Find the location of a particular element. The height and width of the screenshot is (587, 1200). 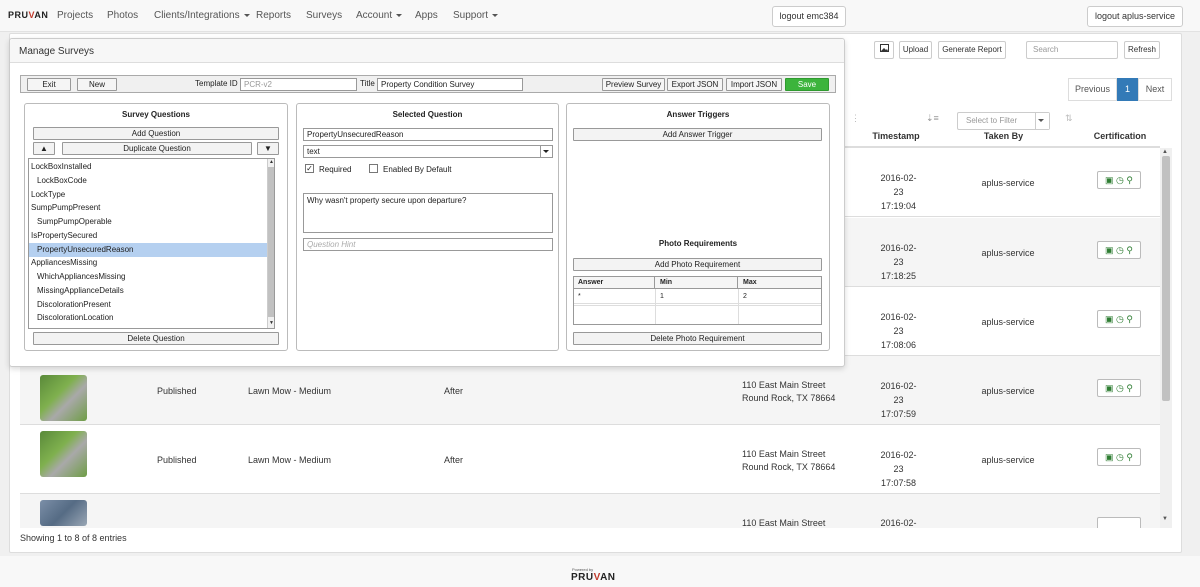

footer-logo: PRUVAN is located at coordinates (593, 577).